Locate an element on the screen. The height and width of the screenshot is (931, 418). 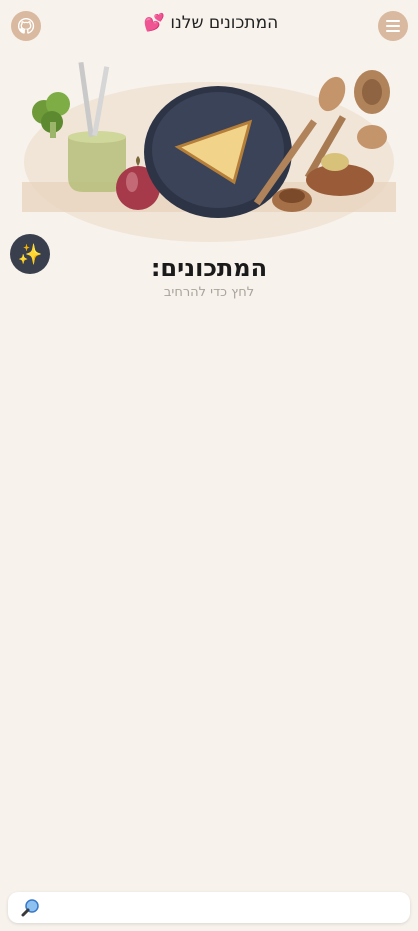
heart-icon: 💕 is located at coordinates (154, 23).